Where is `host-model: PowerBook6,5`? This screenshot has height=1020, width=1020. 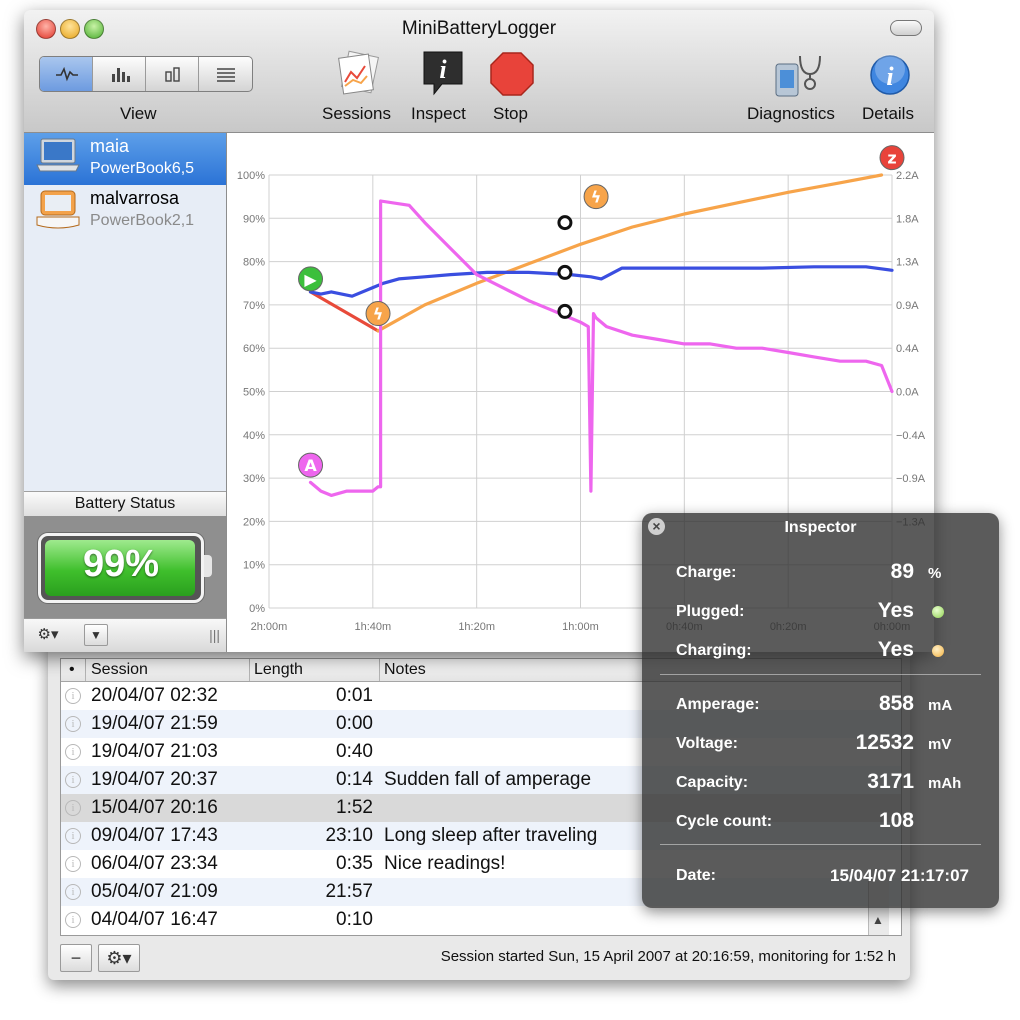 host-model: PowerBook6,5 is located at coordinates (142, 168).